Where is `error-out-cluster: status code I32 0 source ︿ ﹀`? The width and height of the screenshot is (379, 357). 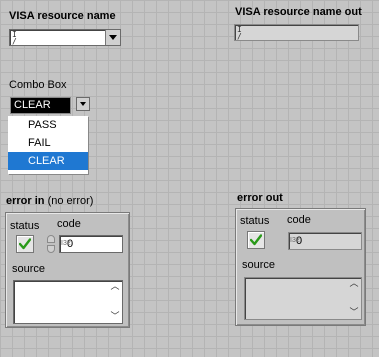
error-out-cluster: status code I32 0 source ︿ ﹀ is located at coordinates (300, 267).